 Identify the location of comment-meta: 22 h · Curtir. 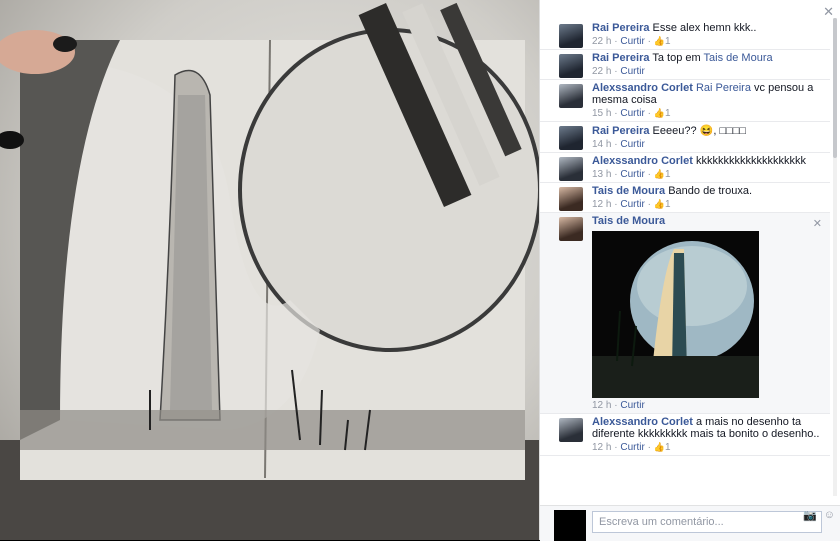
(708, 71).